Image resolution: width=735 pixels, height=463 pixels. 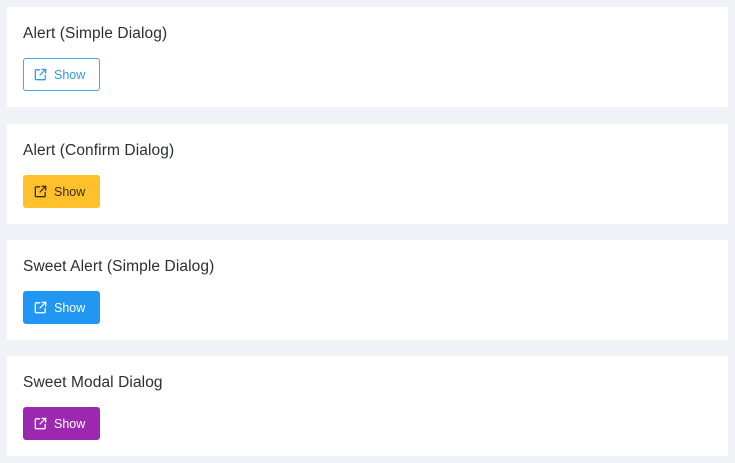 What do you see at coordinates (119, 266) in the screenshot?
I see `card-title: Sweet Alert (Simple Dialog)` at bounding box center [119, 266].